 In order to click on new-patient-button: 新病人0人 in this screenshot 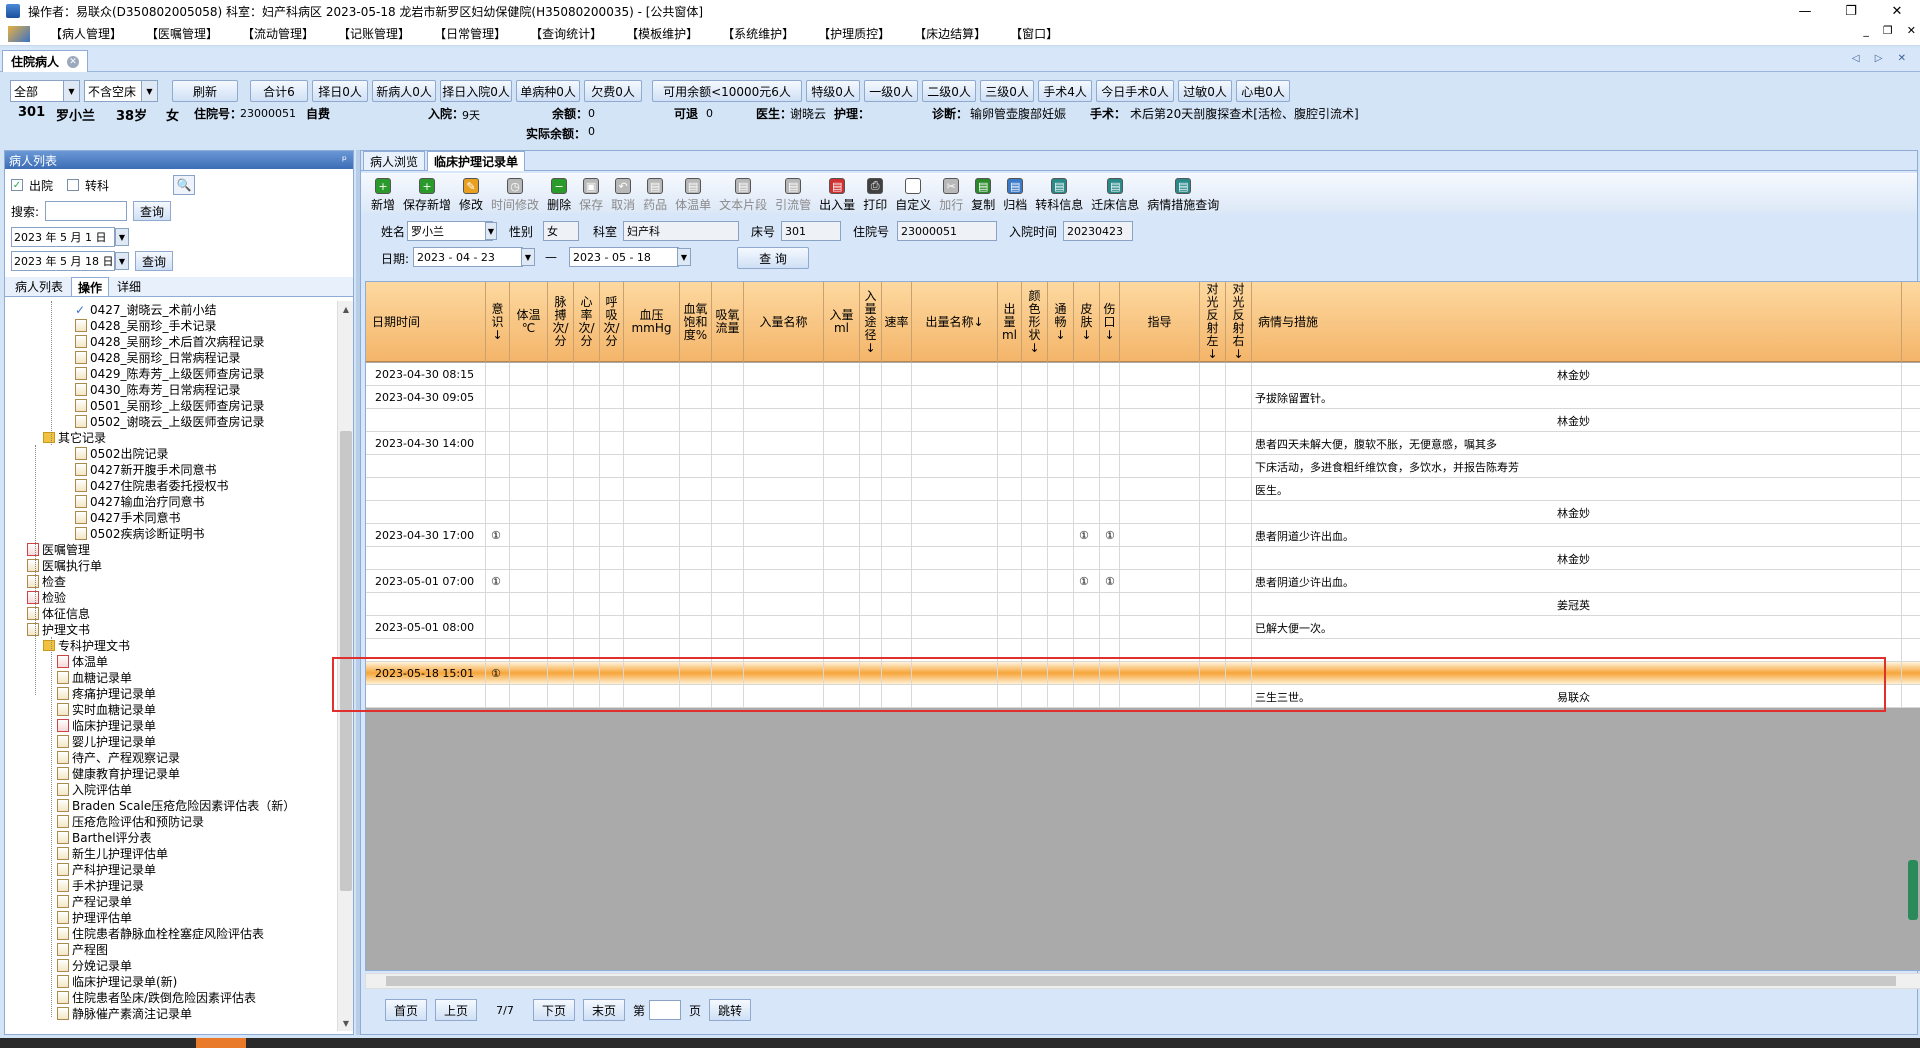, I will do `click(404, 91)`.